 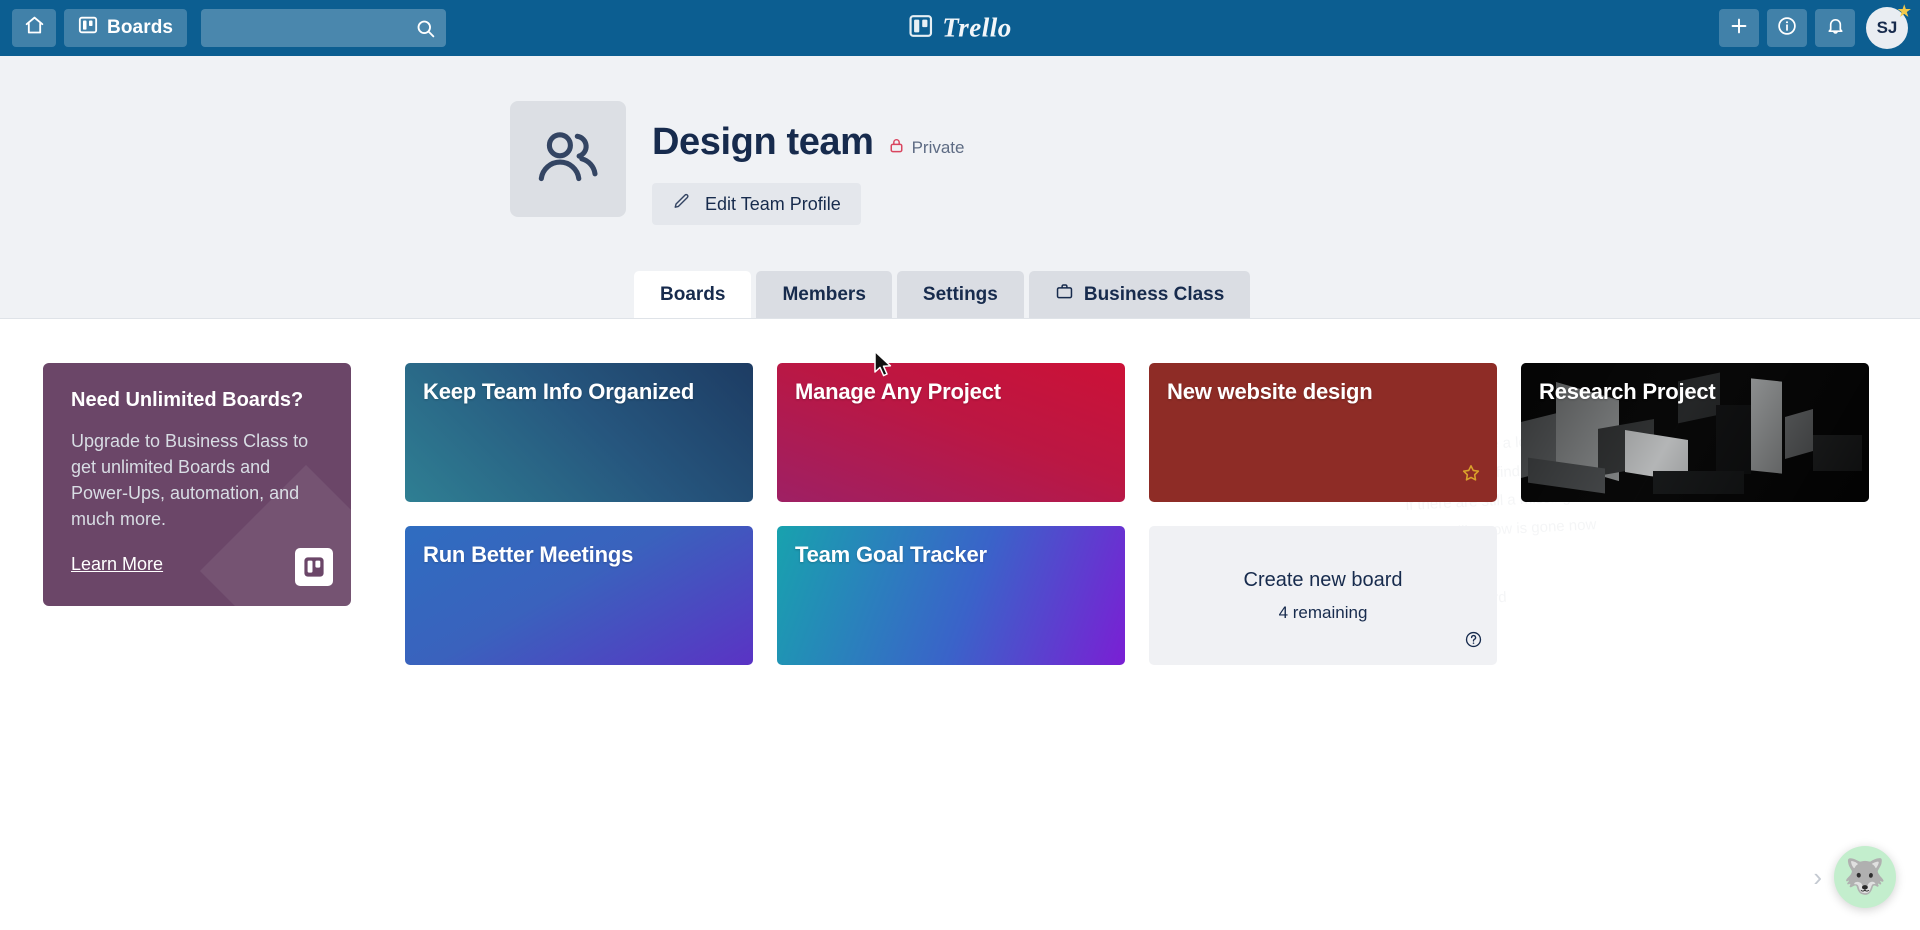 I want to click on search-input, so click(x=324, y=28).